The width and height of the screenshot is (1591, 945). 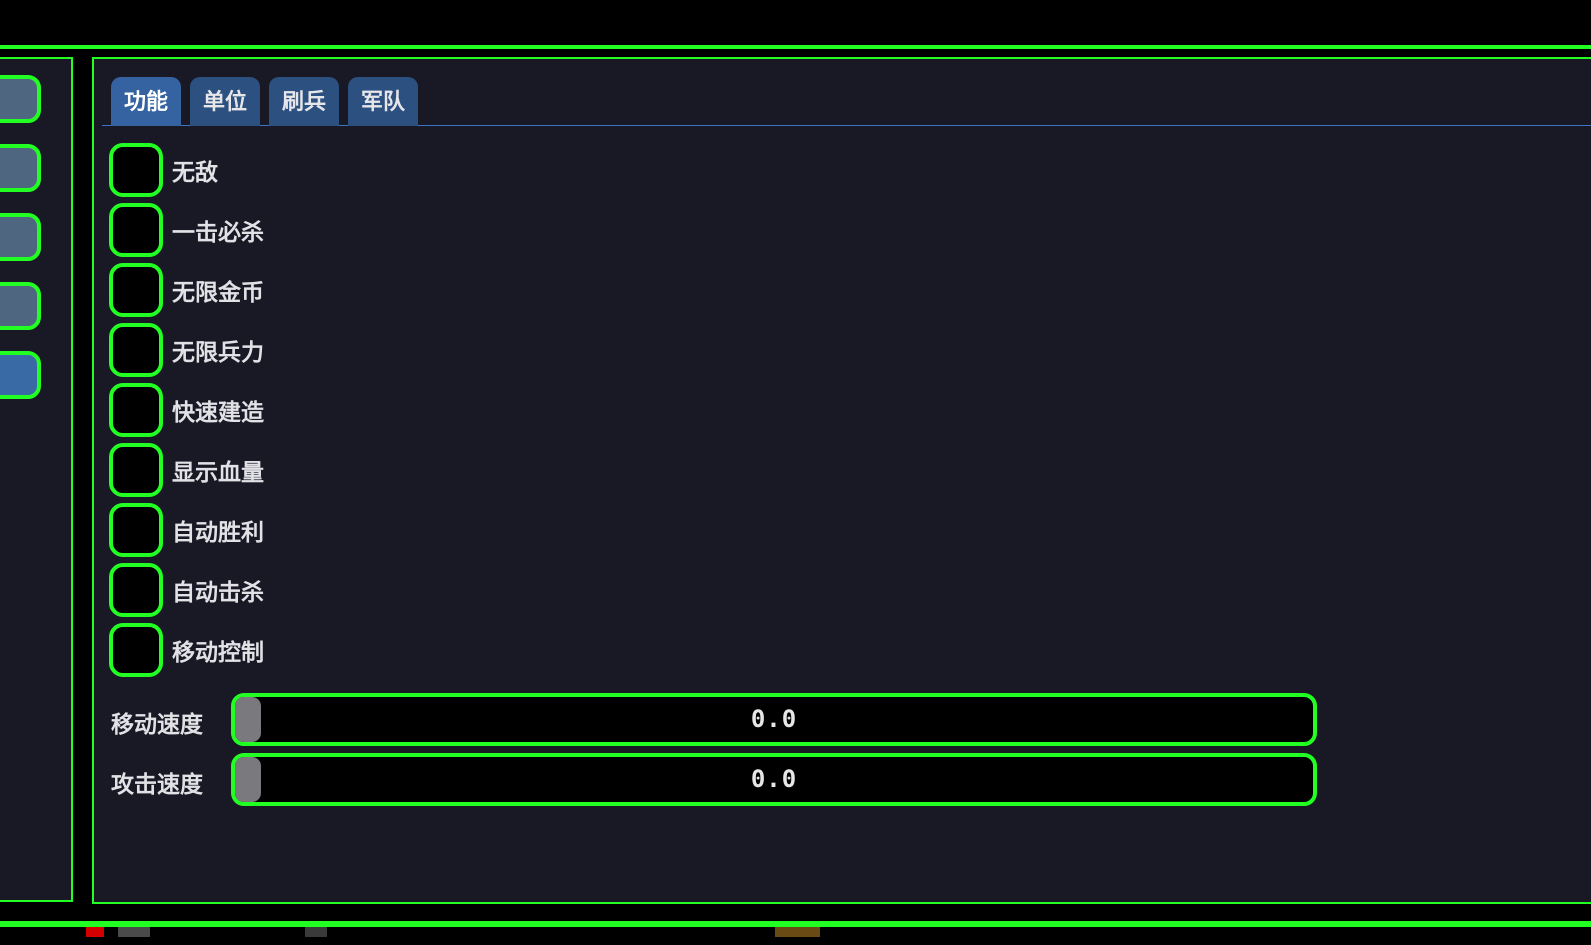 I want to click on show-health-checkbox, so click(x=136, y=470).